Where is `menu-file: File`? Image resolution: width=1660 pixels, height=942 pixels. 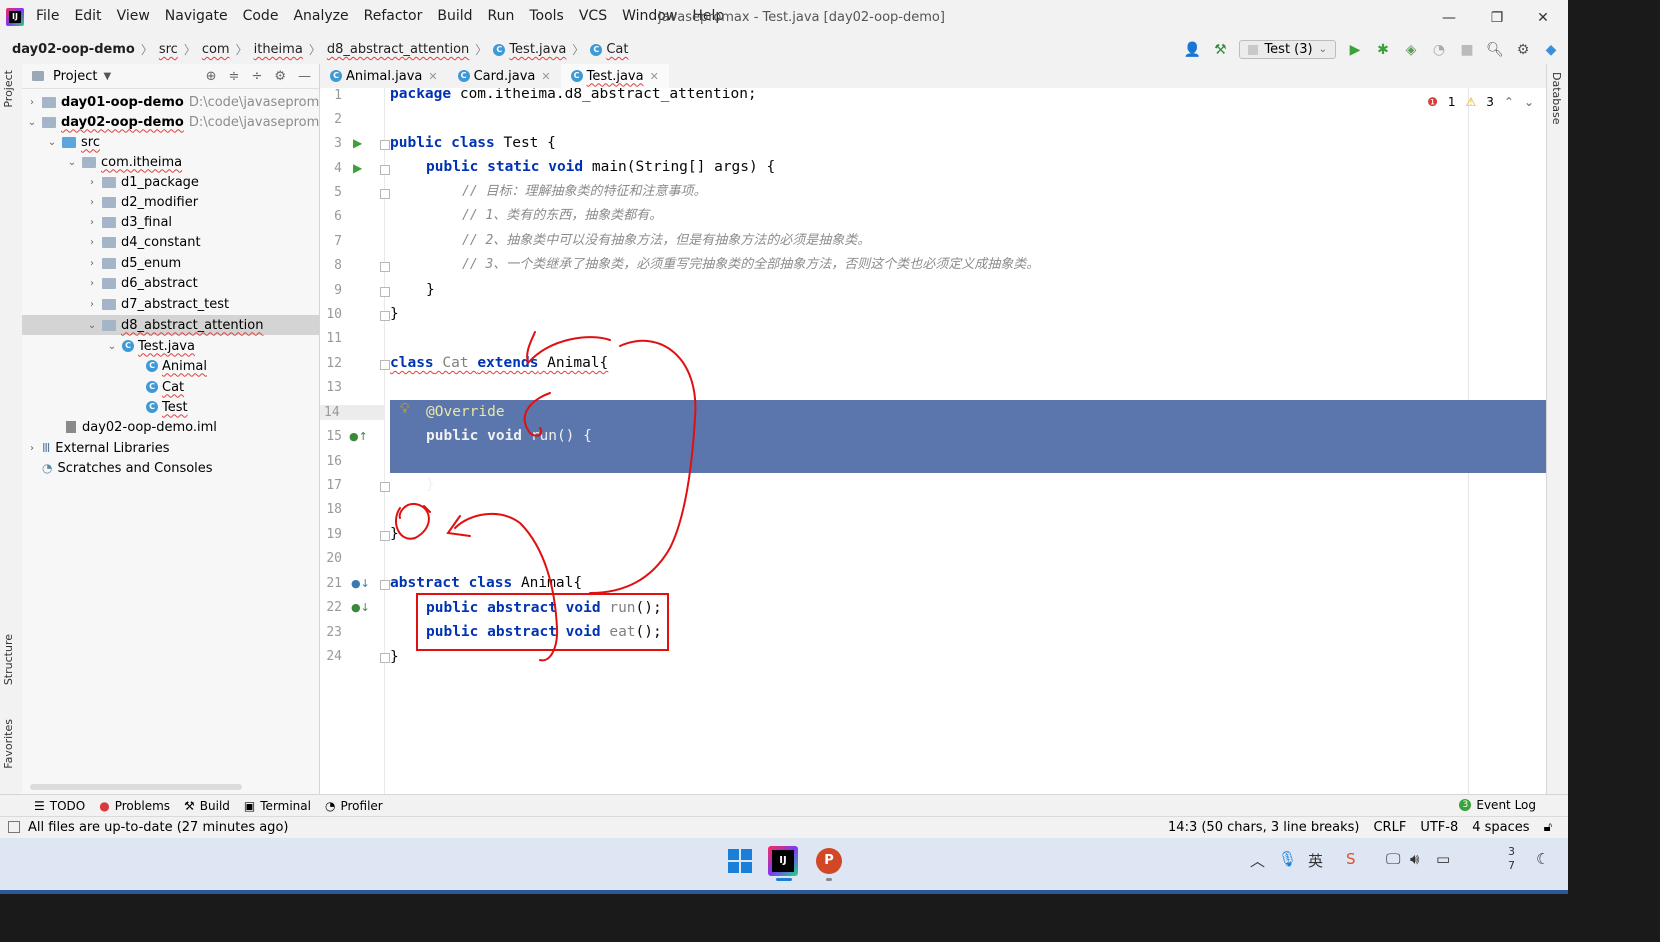 menu-file: File is located at coordinates (47, 16).